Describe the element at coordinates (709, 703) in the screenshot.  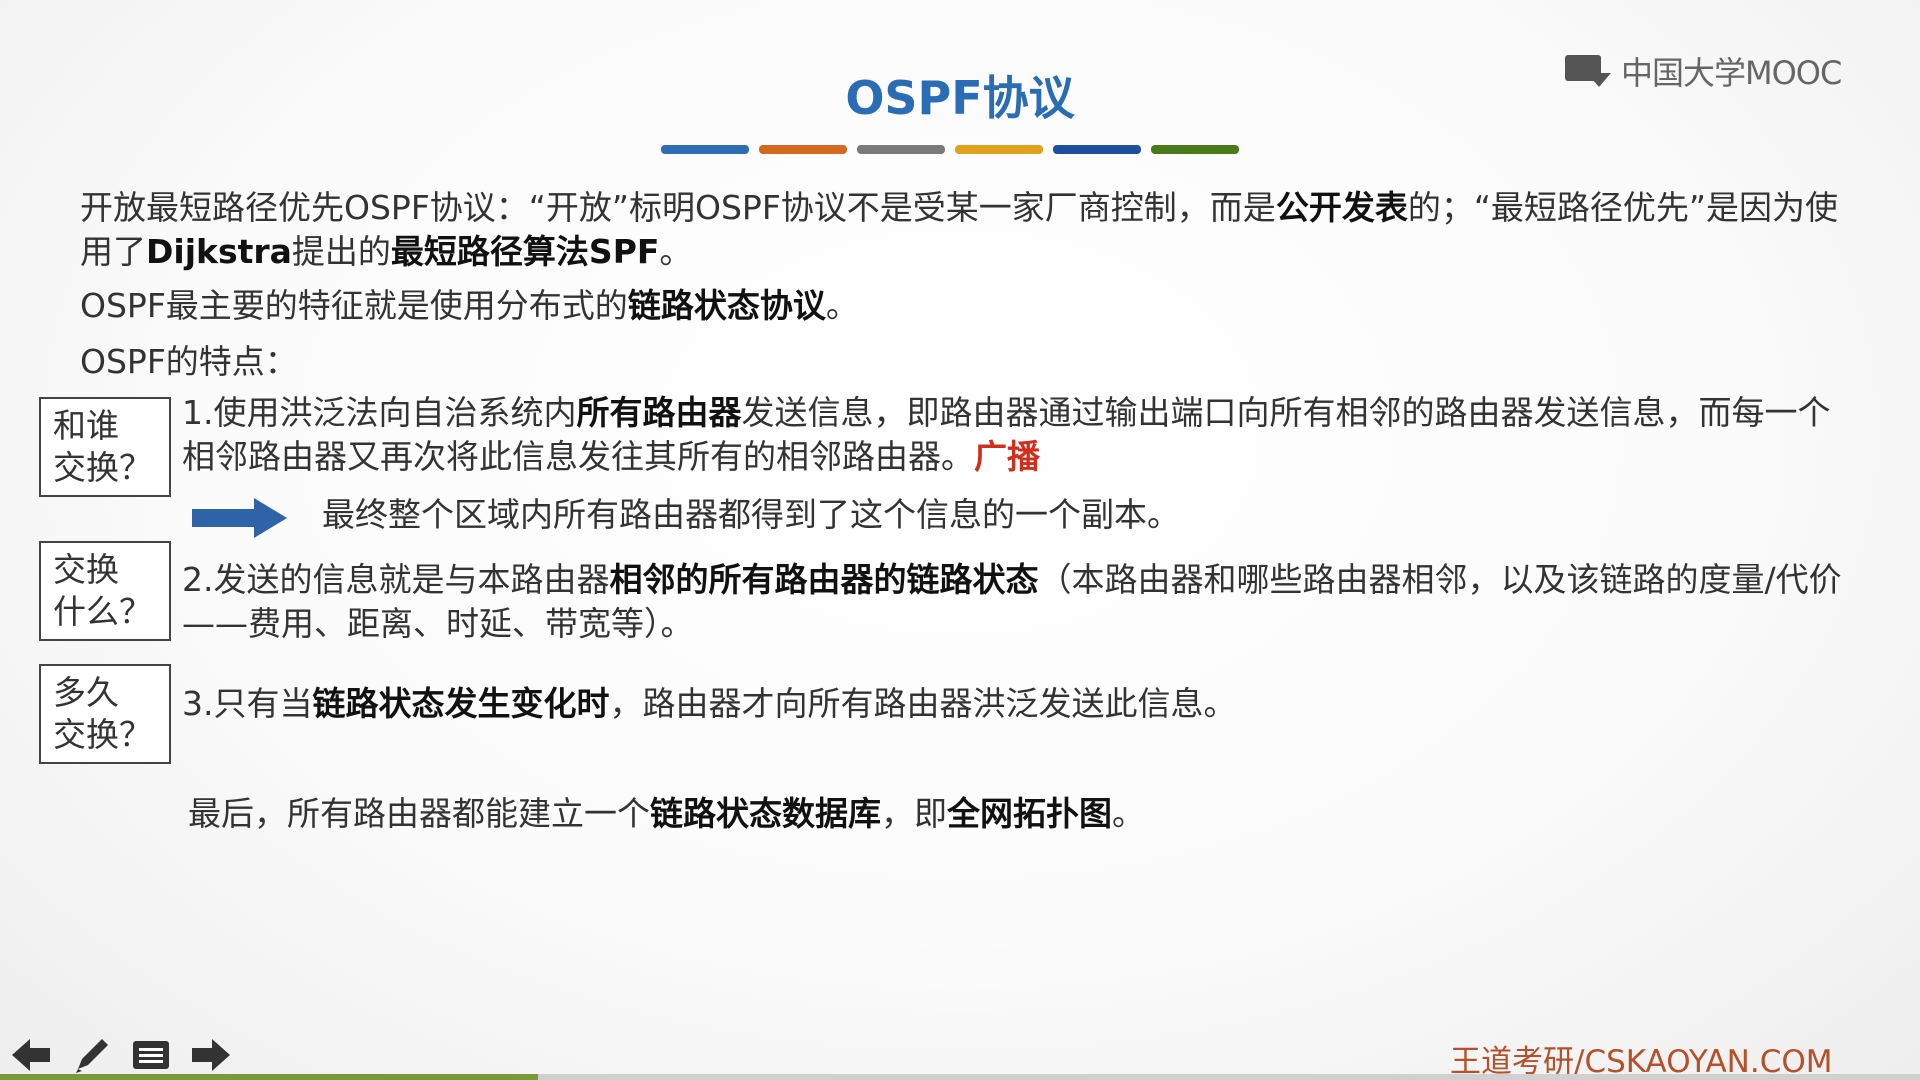
I see `feature-item-3: 3.只有当链路状态发生变化时，路由器才向所有路由器洪泛发送此信息。` at that location.